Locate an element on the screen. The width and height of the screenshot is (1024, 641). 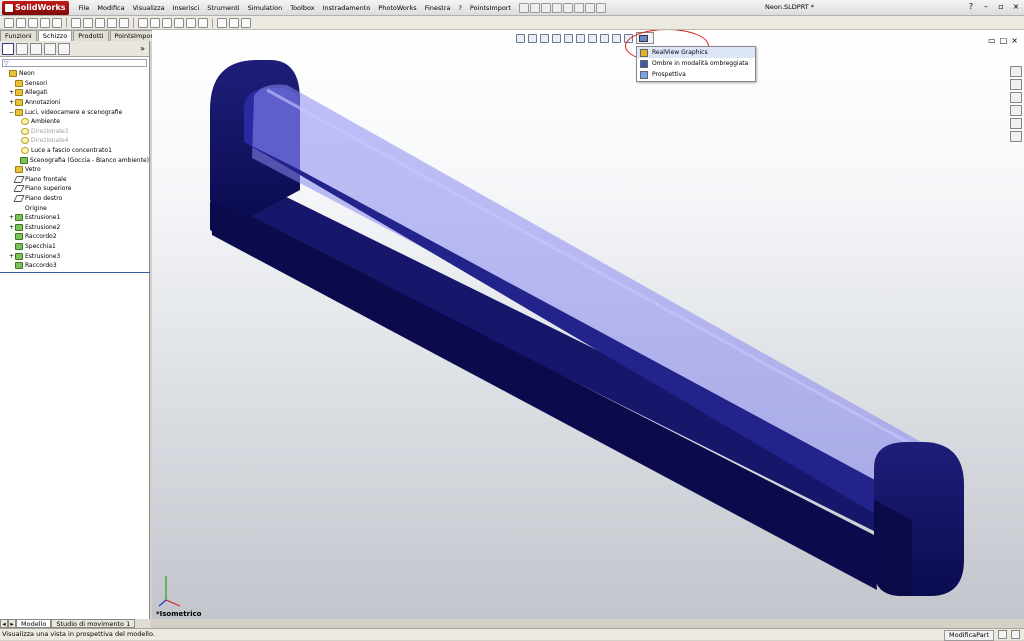
rebuild-status-icon is located at coordinates (1002, 634).